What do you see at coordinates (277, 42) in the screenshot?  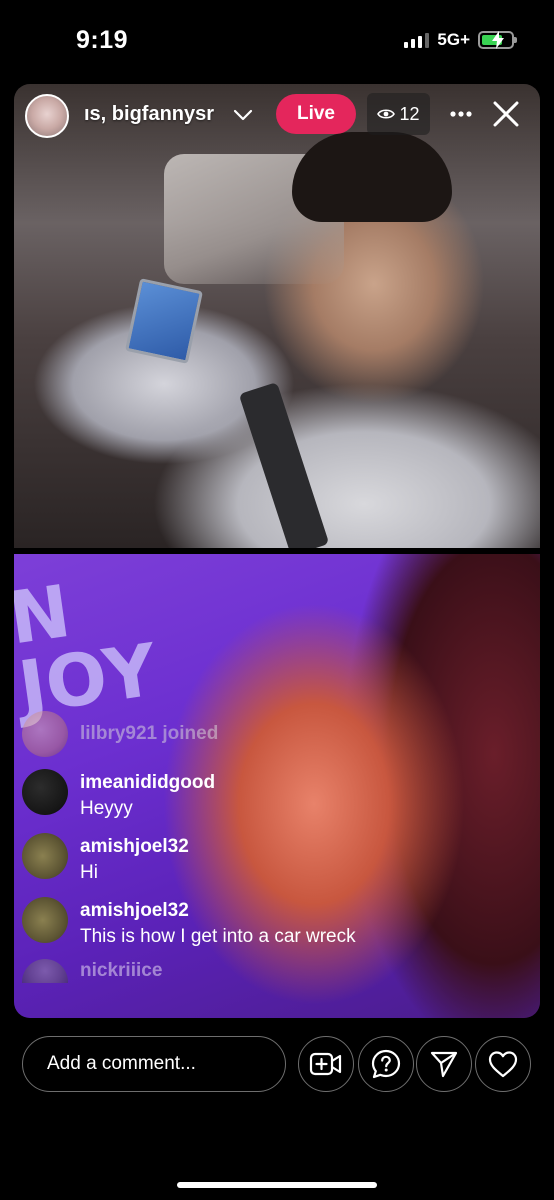 I see `status-bar: 9:19 5G+` at bounding box center [277, 42].